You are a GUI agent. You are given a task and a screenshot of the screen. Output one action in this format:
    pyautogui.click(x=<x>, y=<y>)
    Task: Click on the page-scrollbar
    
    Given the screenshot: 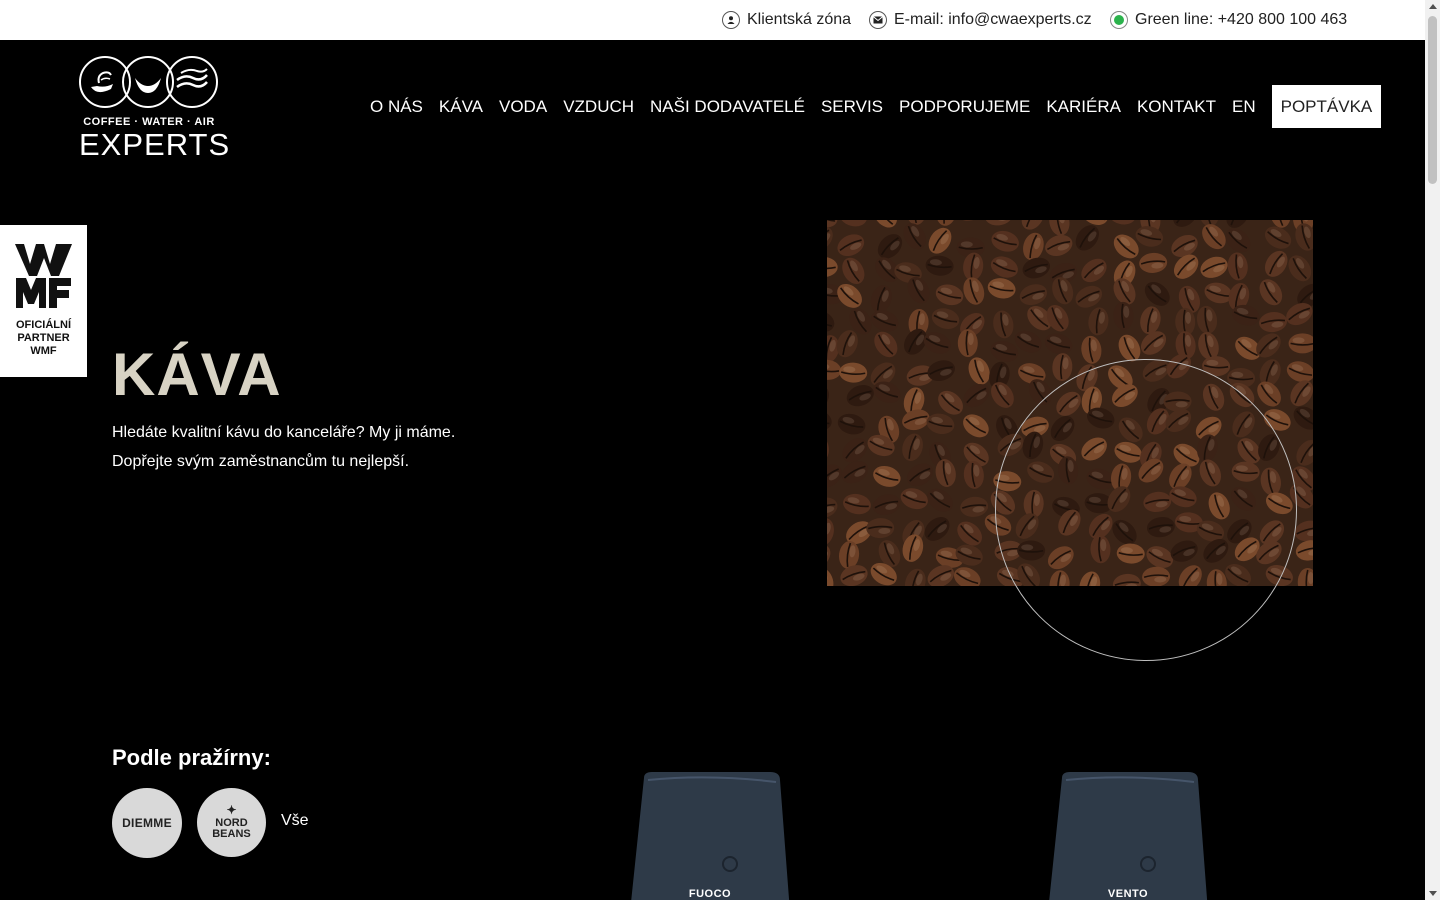 What is the action you would take?
    pyautogui.click(x=1432, y=450)
    